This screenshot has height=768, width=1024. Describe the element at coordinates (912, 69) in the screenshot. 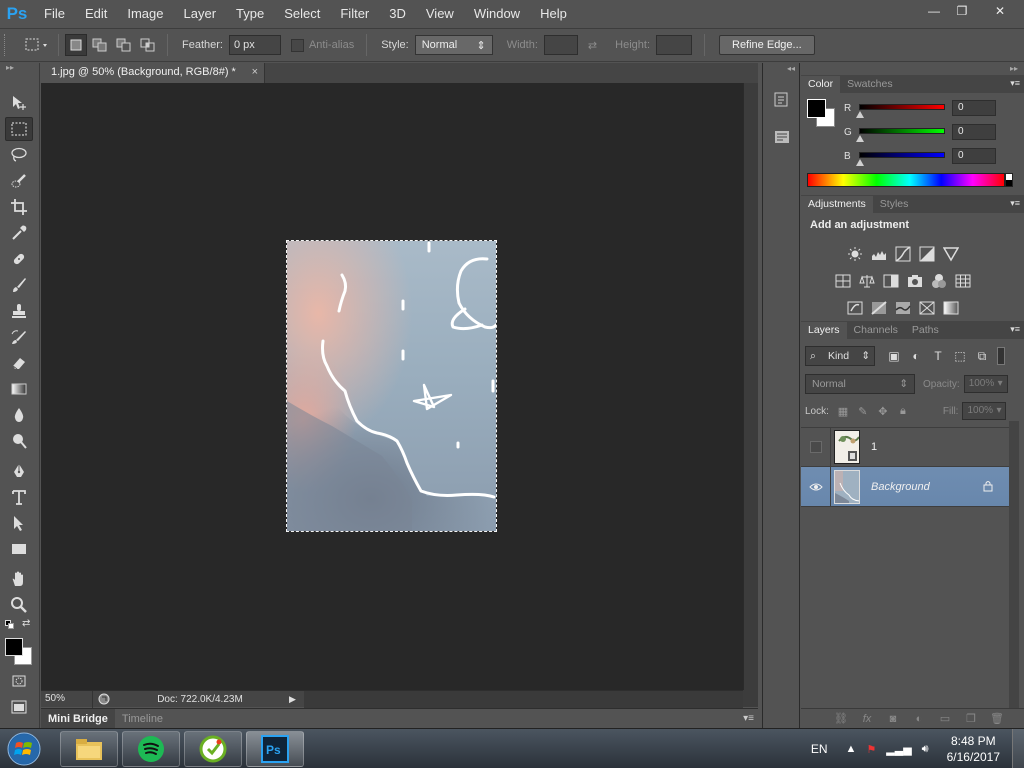

I see `collapse-panels-icon: ▸▸` at that location.